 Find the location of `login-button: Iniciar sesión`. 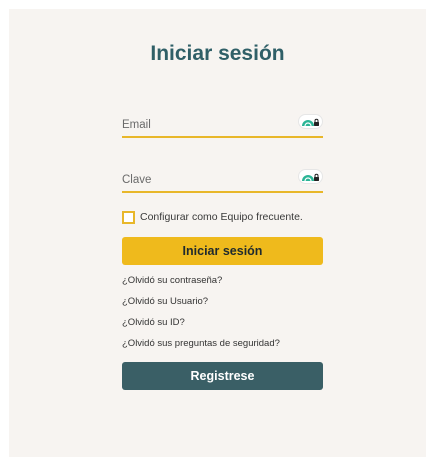

login-button: Iniciar sesión is located at coordinates (222, 251).